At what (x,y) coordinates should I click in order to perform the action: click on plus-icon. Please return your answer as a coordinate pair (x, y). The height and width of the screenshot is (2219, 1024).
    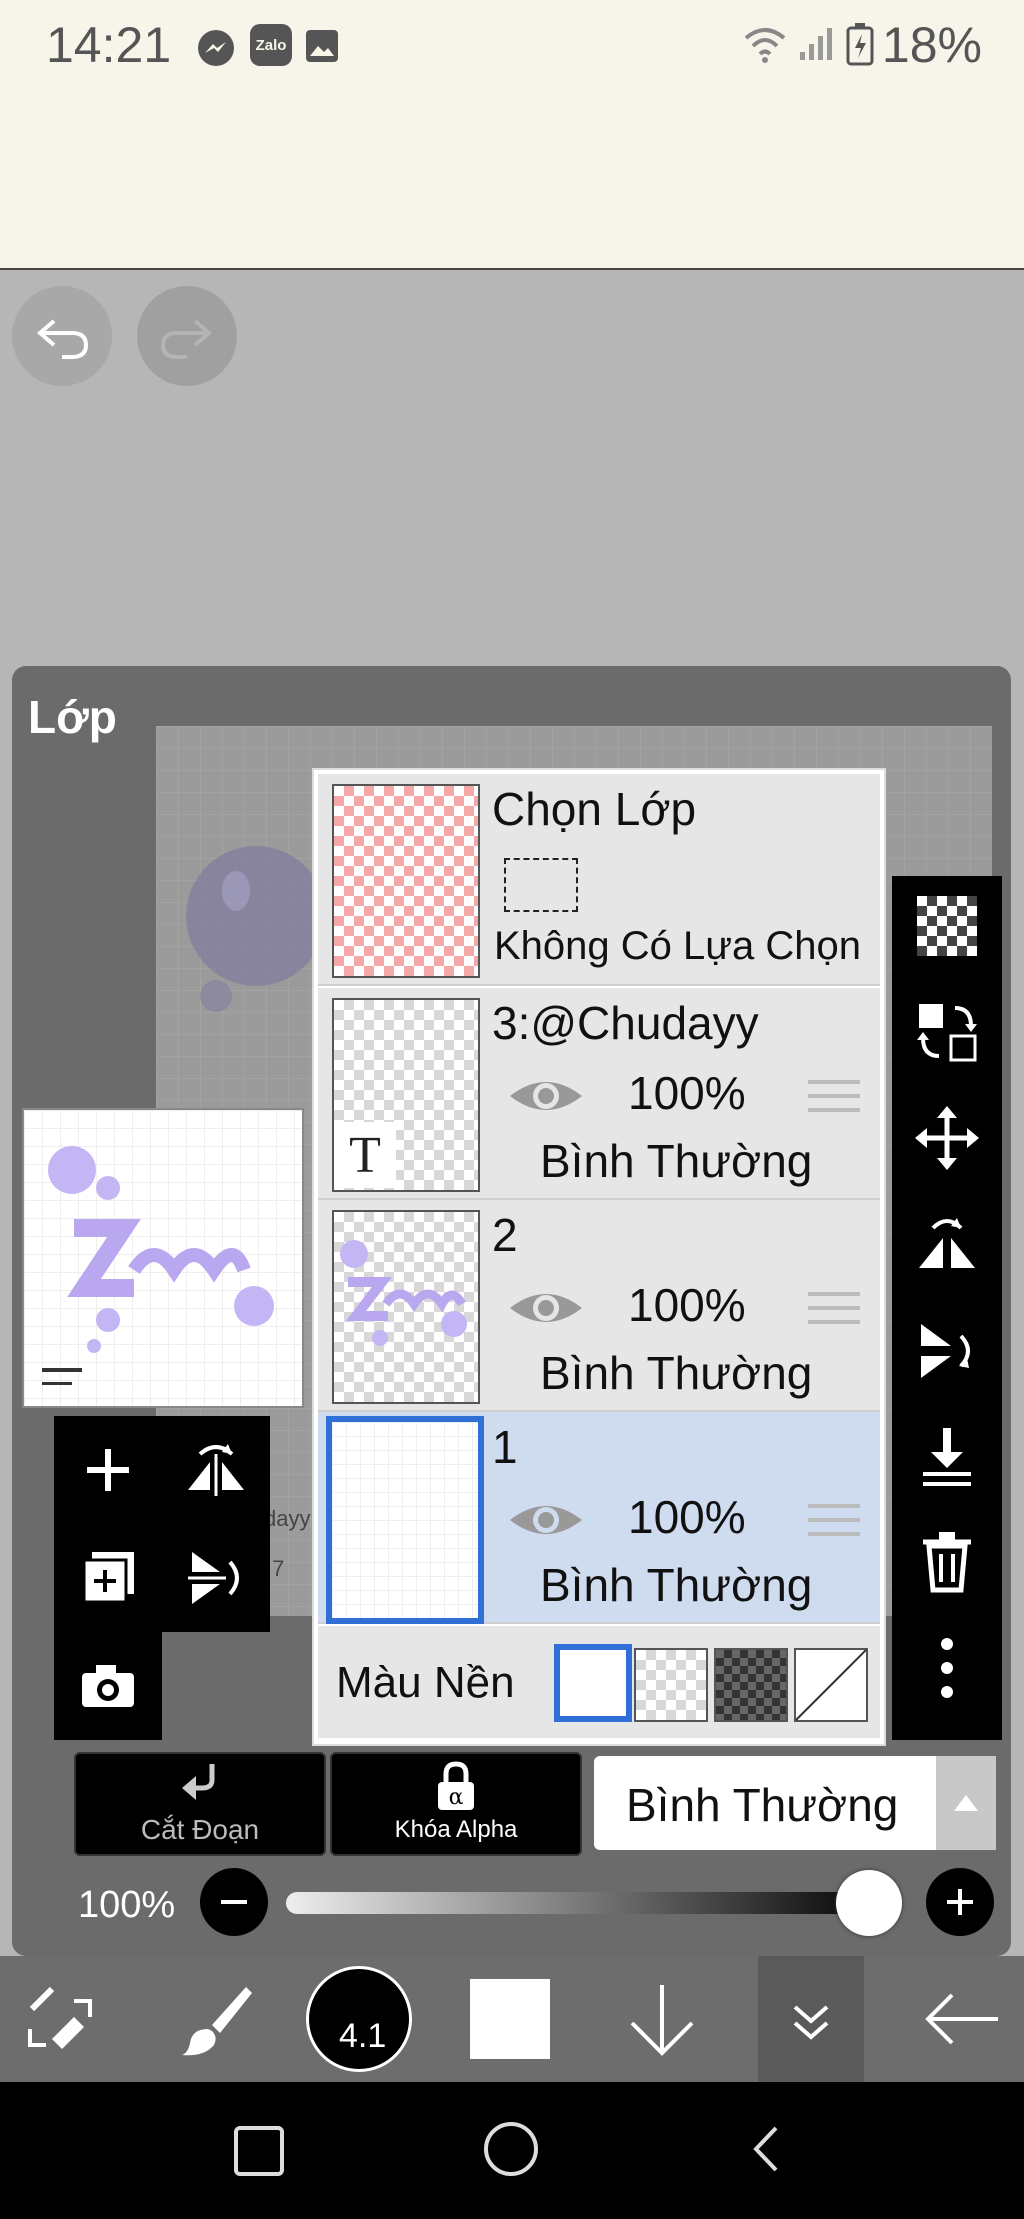
    Looking at the image, I should click on (108, 1470).